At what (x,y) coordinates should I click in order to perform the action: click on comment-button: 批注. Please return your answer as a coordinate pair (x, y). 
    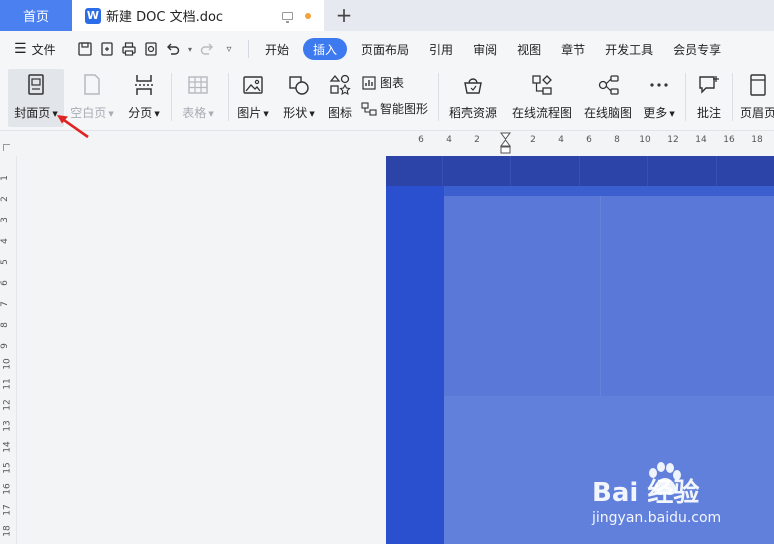
    Looking at the image, I should click on (709, 98).